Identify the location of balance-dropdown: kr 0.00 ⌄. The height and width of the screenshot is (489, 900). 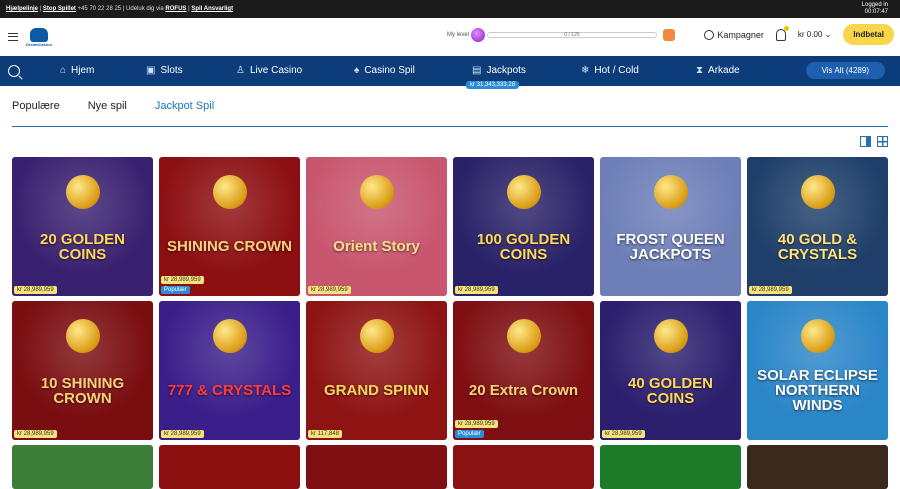
(814, 34).